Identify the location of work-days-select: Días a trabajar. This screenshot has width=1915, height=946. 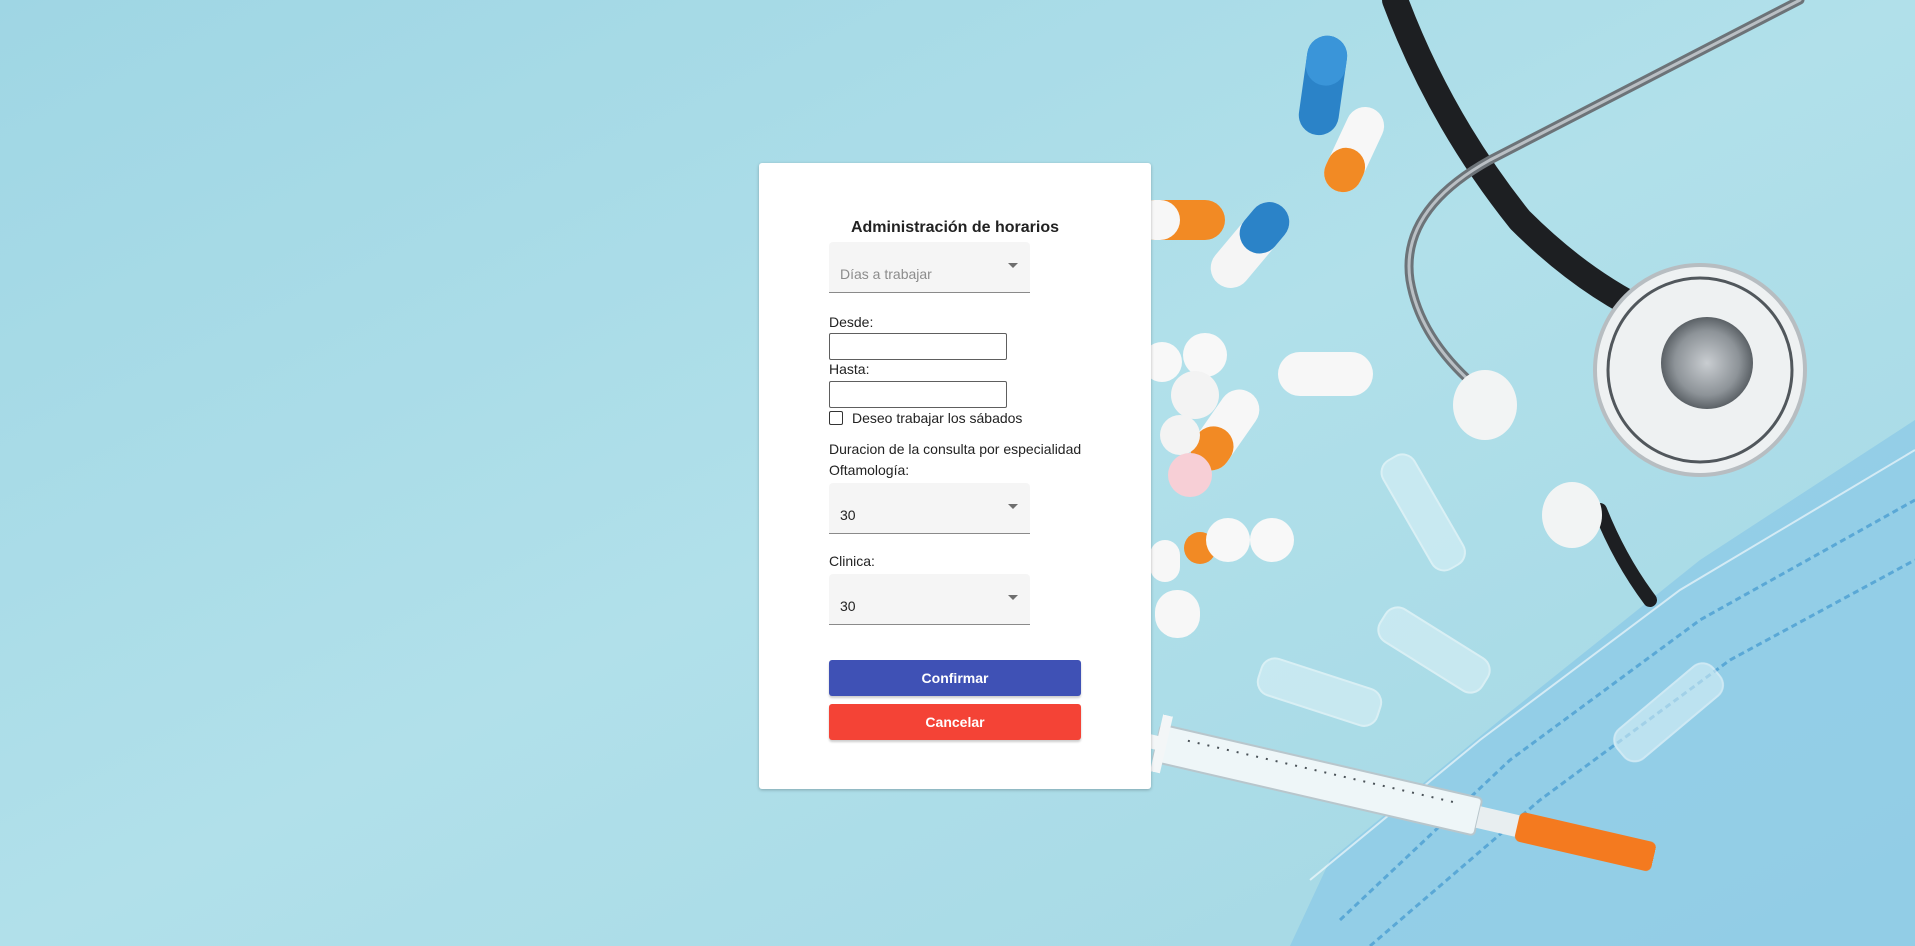
(929, 267).